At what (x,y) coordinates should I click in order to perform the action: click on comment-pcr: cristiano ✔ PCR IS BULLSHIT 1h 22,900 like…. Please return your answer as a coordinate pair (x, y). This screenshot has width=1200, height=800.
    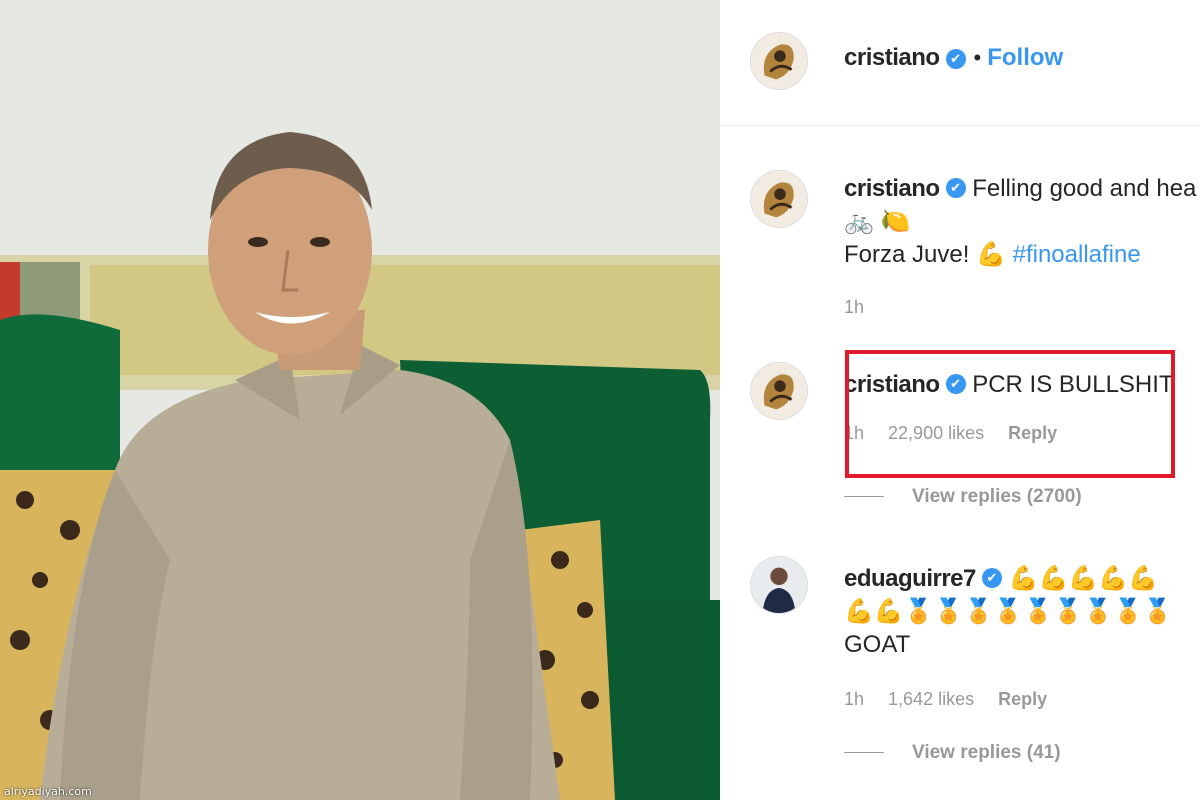
    Looking at the image, I should click on (960, 417).